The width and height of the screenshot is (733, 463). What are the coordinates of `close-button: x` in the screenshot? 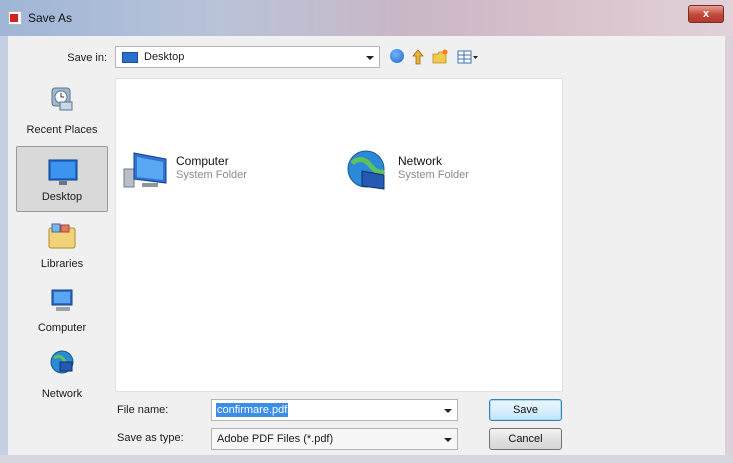 It's located at (706, 14).